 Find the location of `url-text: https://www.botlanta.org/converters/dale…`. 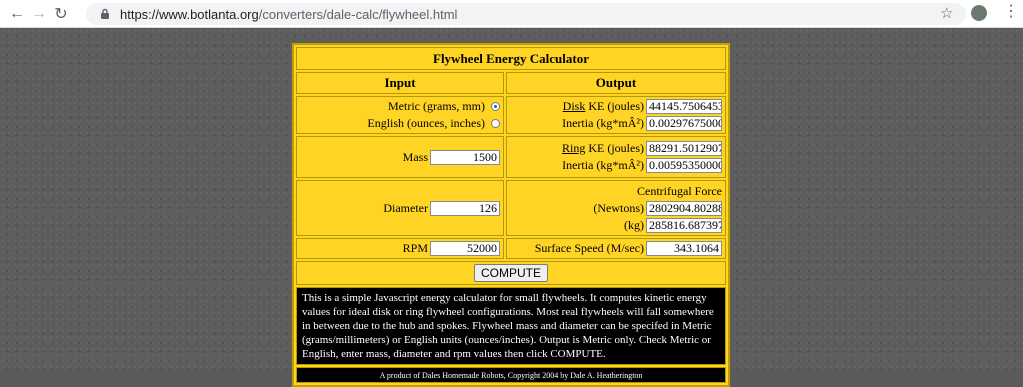

url-text: https://www.botlanta.org/converters/dale… is located at coordinates (288, 14).